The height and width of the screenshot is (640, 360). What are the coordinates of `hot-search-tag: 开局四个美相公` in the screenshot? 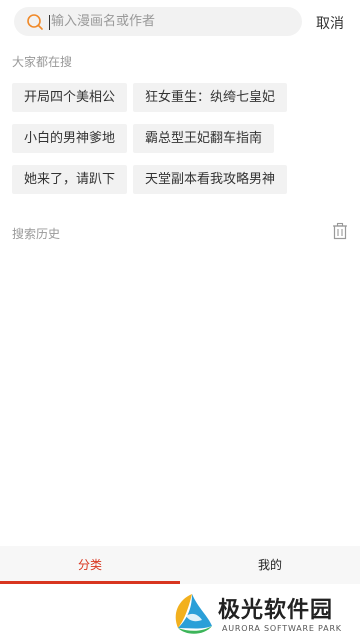 It's located at (70, 97).